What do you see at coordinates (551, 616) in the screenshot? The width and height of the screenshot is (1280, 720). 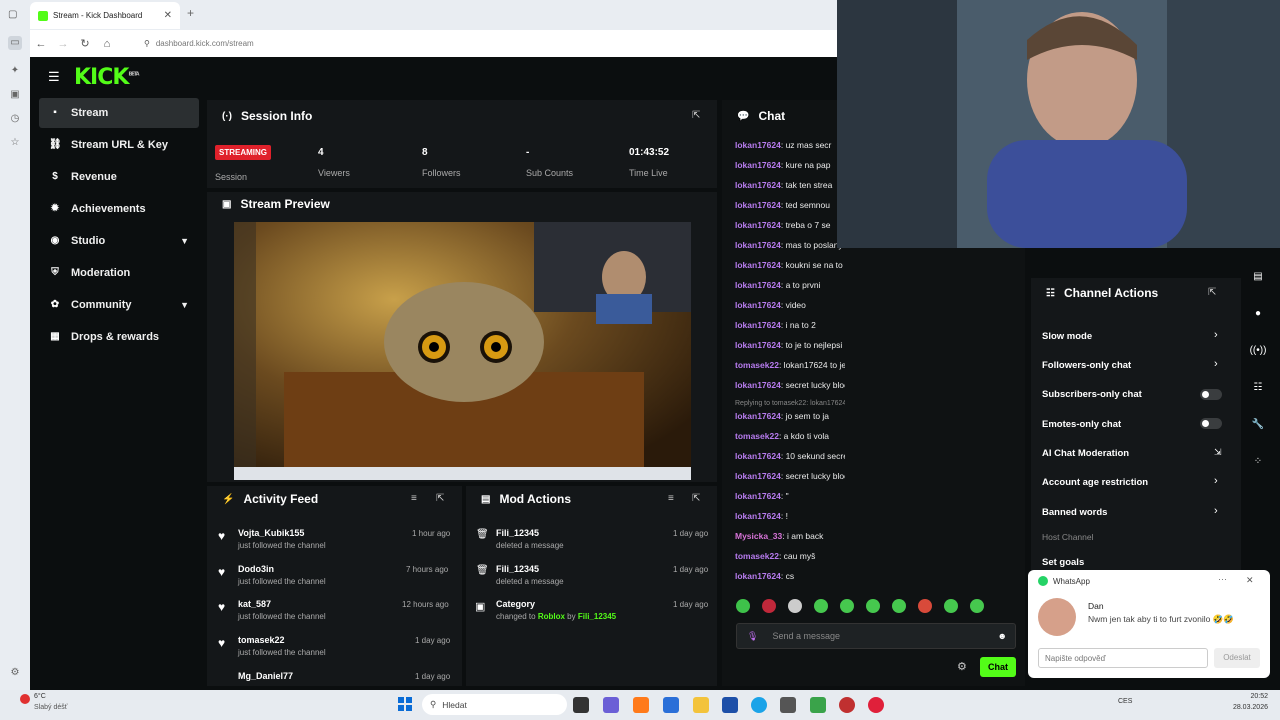 I see `category-name: Roblox` at bounding box center [551, 616].